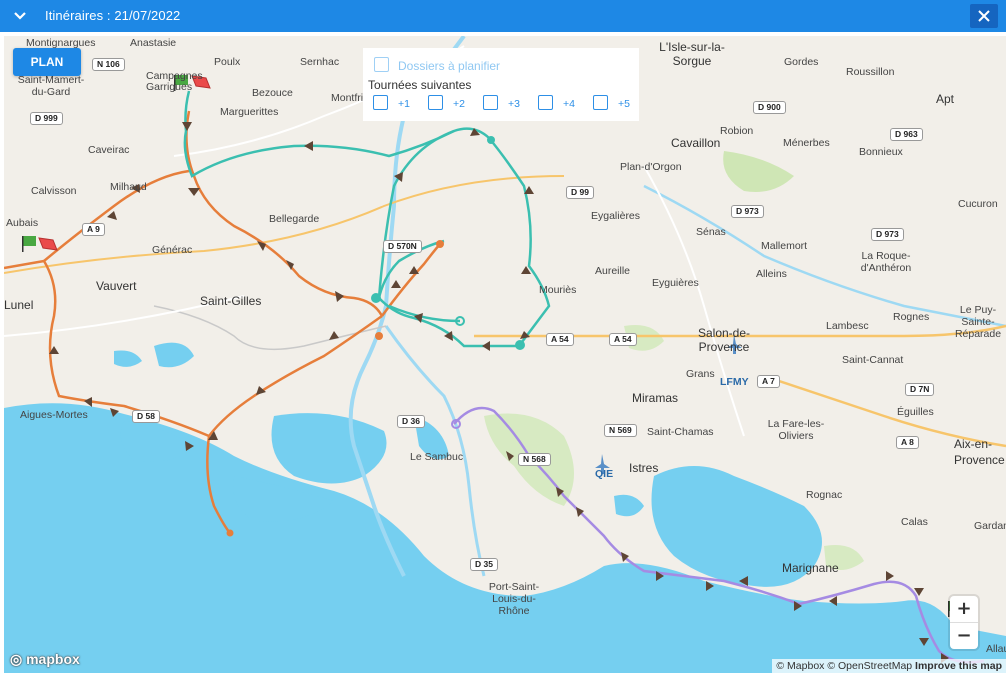  What do you see at coordinates (420, 85) in the screenshot?
I see `tournees-label: Tournées suivantes` at bounding box center [420, 85].